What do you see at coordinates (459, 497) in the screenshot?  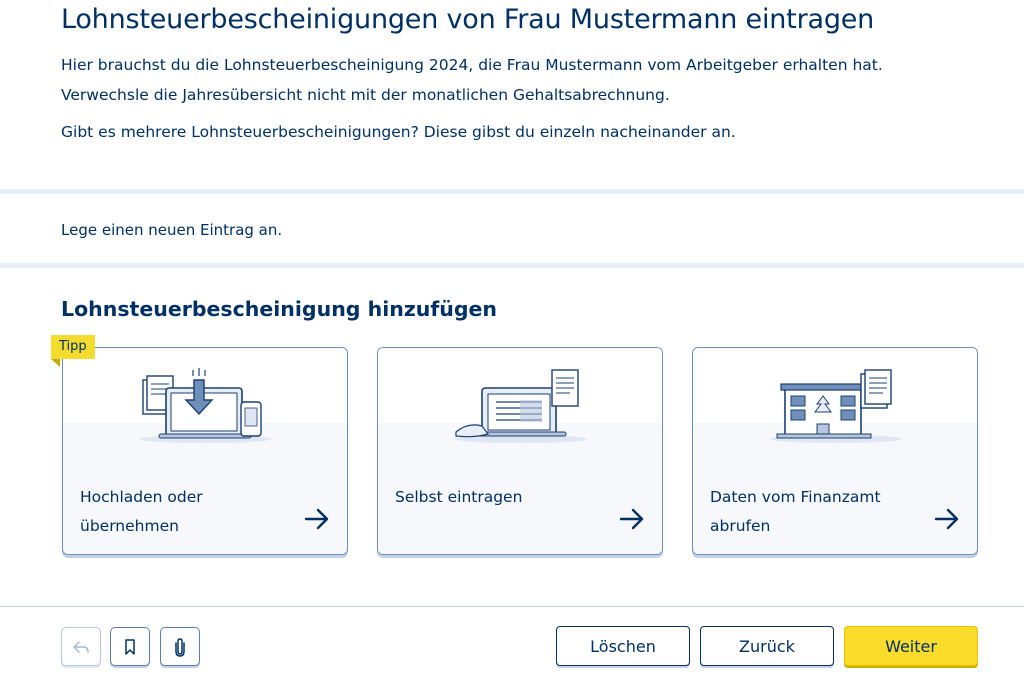 I see `option-card-label: Selbst eintragen` at bounding box center [459, 497].